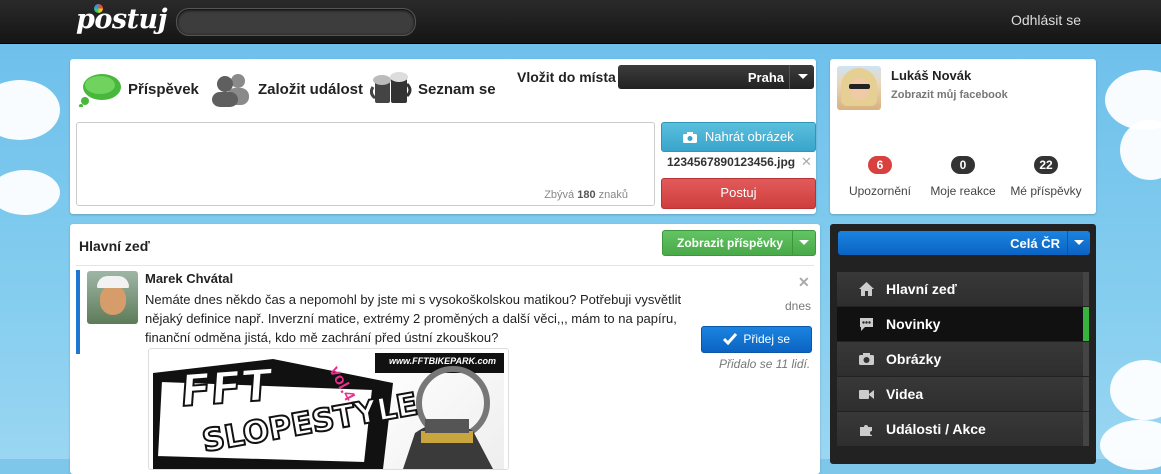  Describe the element at coordinates (963, 289) in the screenshot. I see `sidebar-item-main-wall: Hlavní zeď` at that location.